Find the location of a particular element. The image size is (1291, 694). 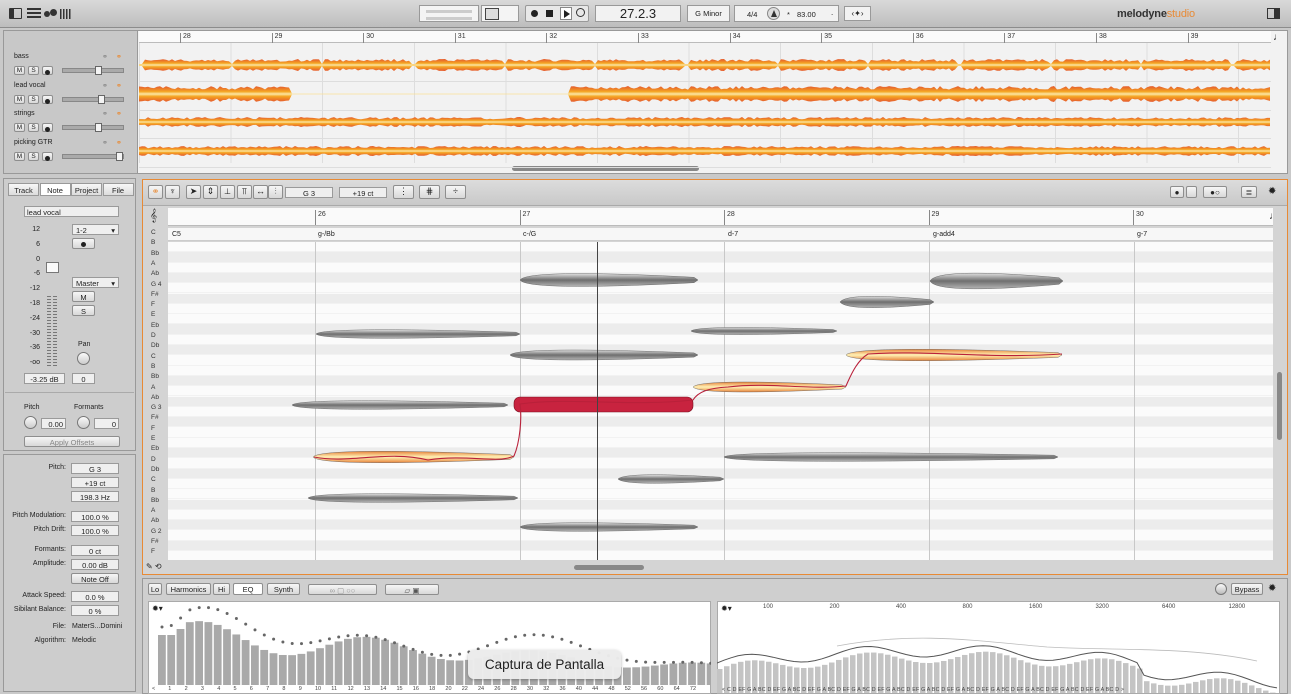

link-icon: ∞ ▢ ○○ is located at coordinates (342, 589).